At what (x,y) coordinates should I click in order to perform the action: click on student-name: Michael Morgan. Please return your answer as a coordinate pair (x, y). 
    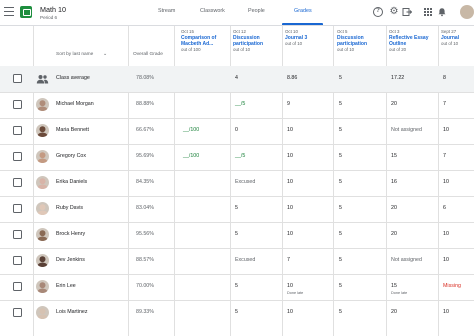
    Looking at the image, I should click on (75, 104).